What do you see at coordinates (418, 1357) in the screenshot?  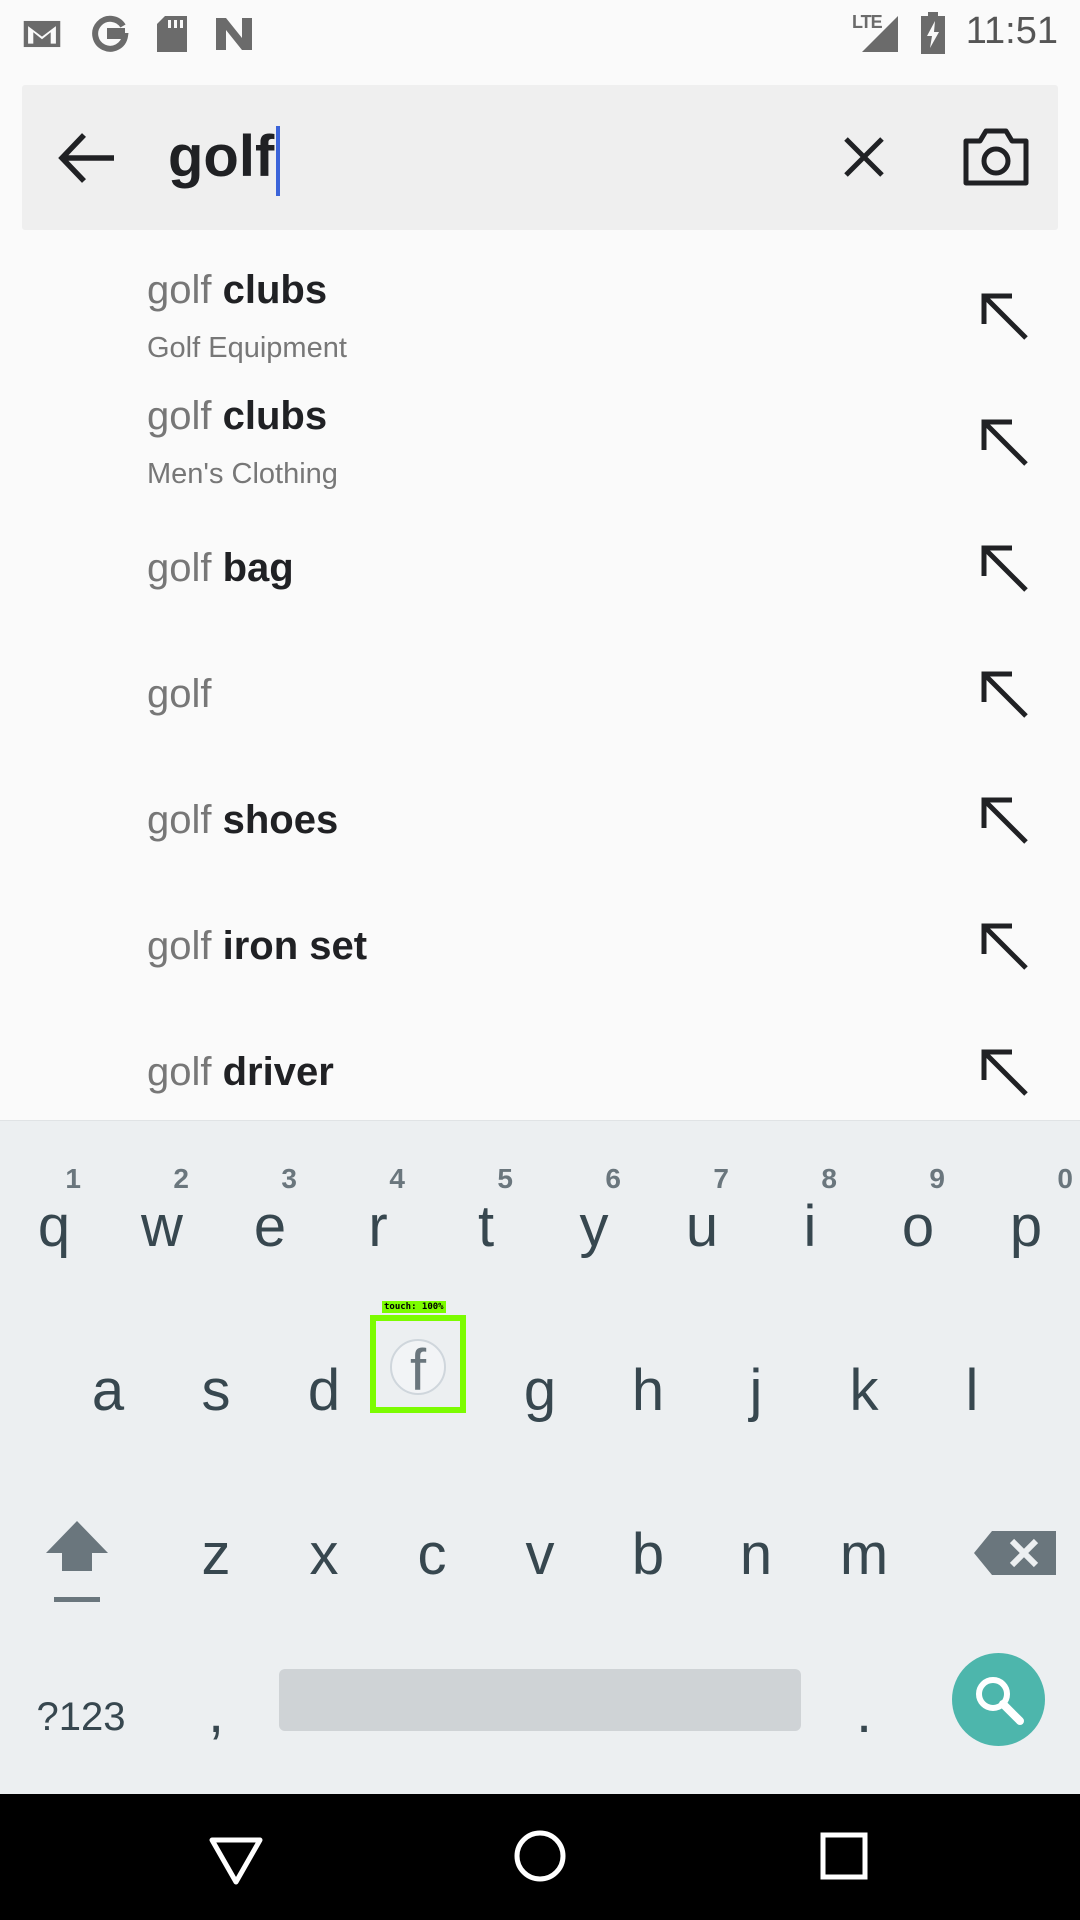 I see `key-f: touch: 100% f` at bounding box center [418, 1357].